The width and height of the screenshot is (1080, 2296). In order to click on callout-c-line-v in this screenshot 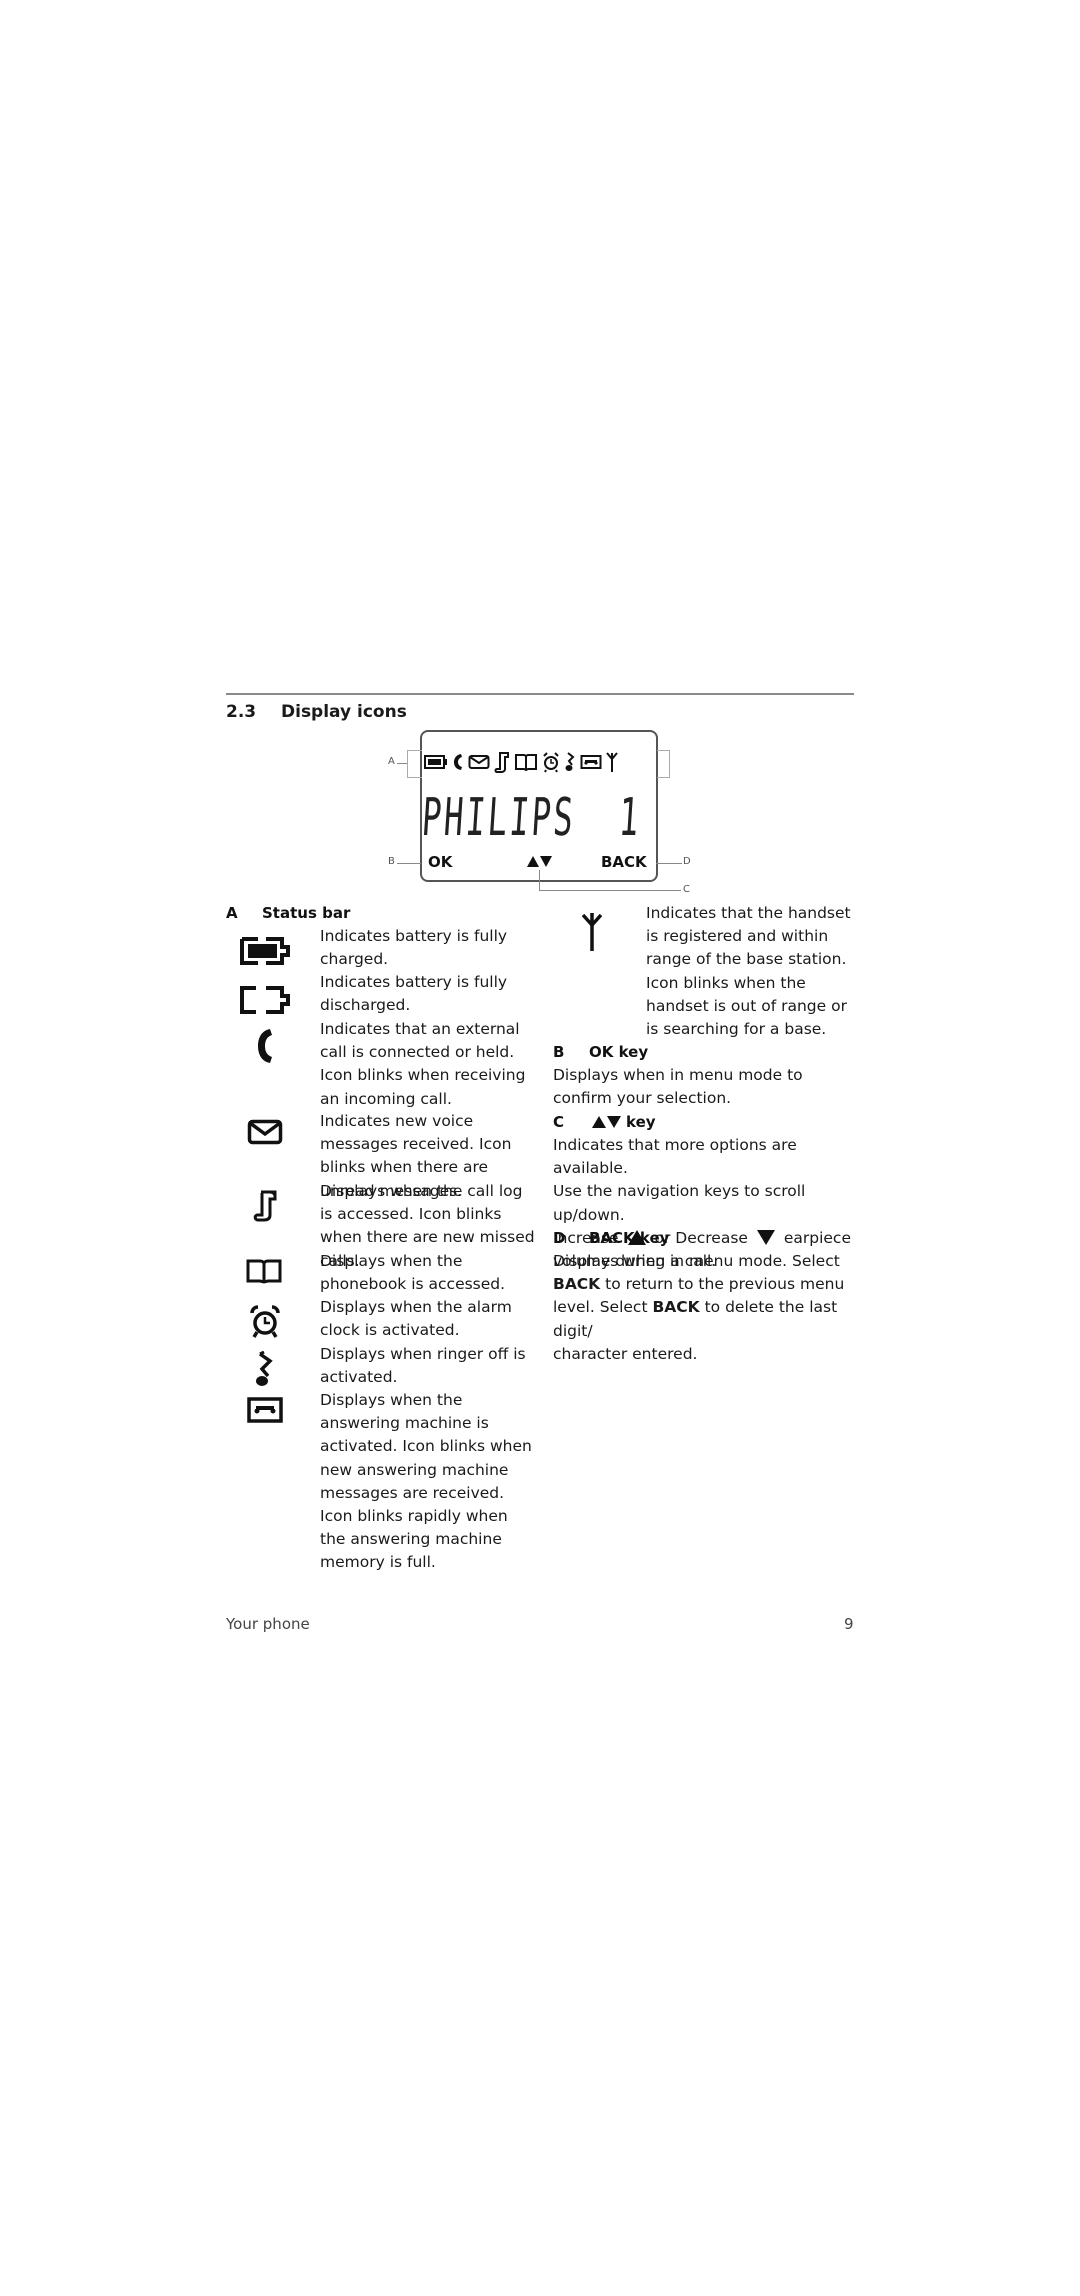, I will do `click(539, 880)`.